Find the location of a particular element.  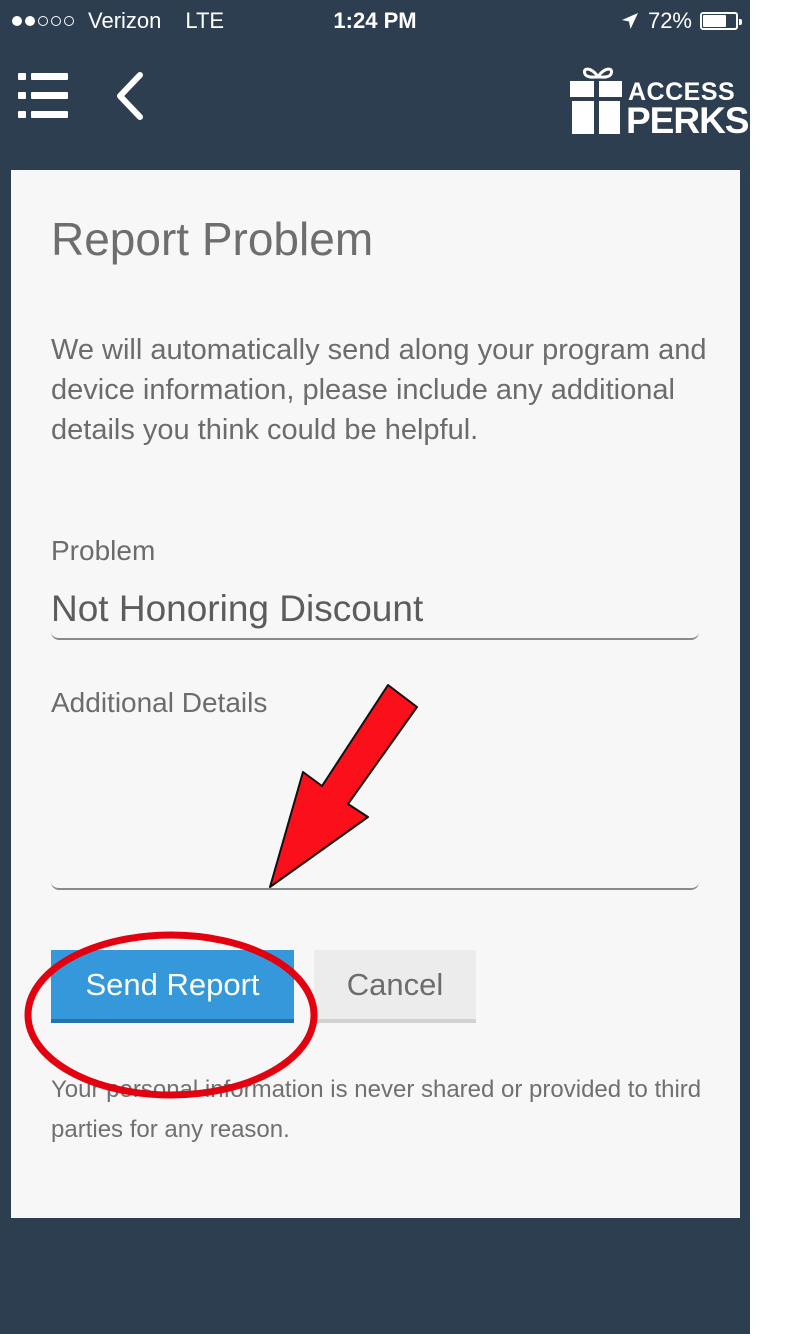

battery-icon is located at coordinates (721, 21).